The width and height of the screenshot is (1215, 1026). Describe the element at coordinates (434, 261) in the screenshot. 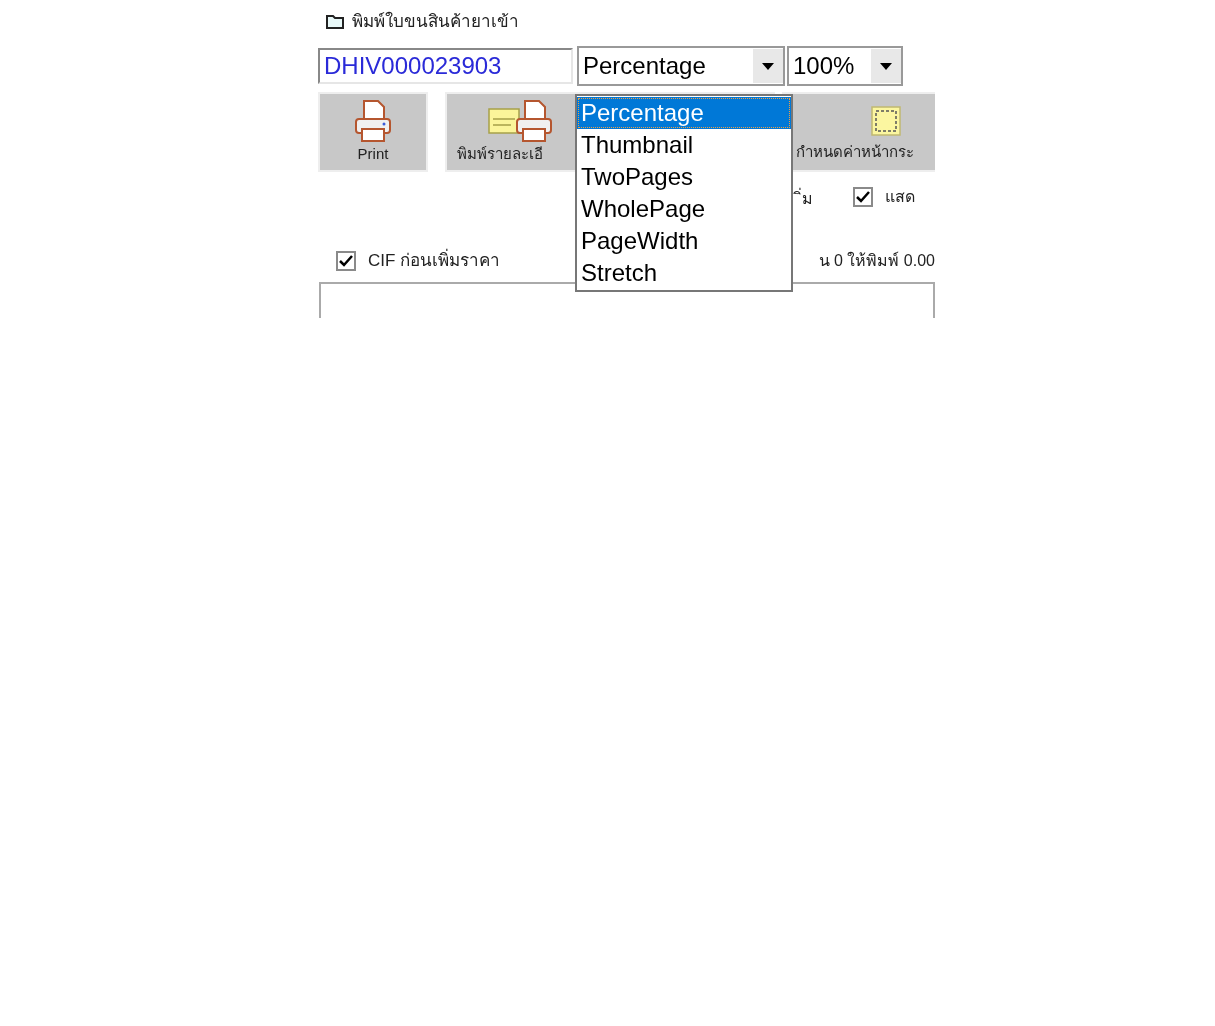

I see `checkbox-label: CIF ก่อนเพิ่มราคา` at that location.